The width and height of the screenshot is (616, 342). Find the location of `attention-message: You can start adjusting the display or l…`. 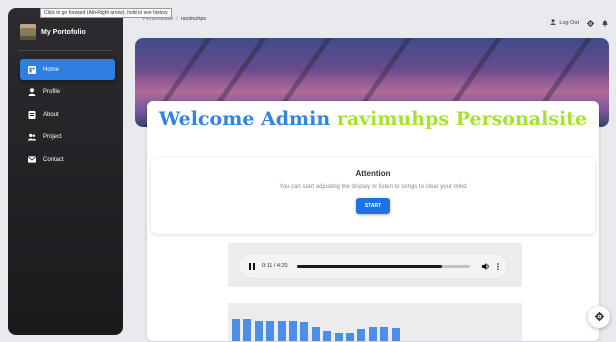

attention-message: You can start adjusting the display or l… is located at coordinates (373, 187).